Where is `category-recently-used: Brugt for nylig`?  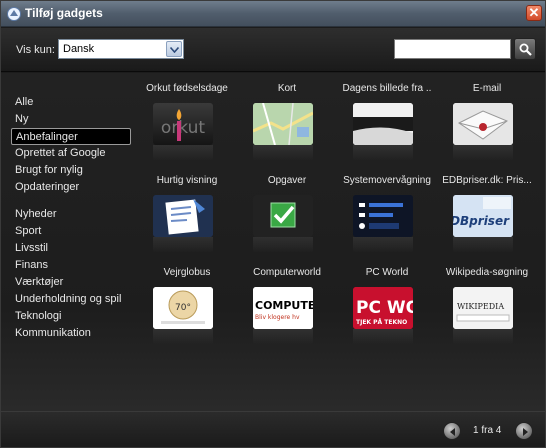
category-recently-used: Brugt for nylig is located at coordinates (71, 170).